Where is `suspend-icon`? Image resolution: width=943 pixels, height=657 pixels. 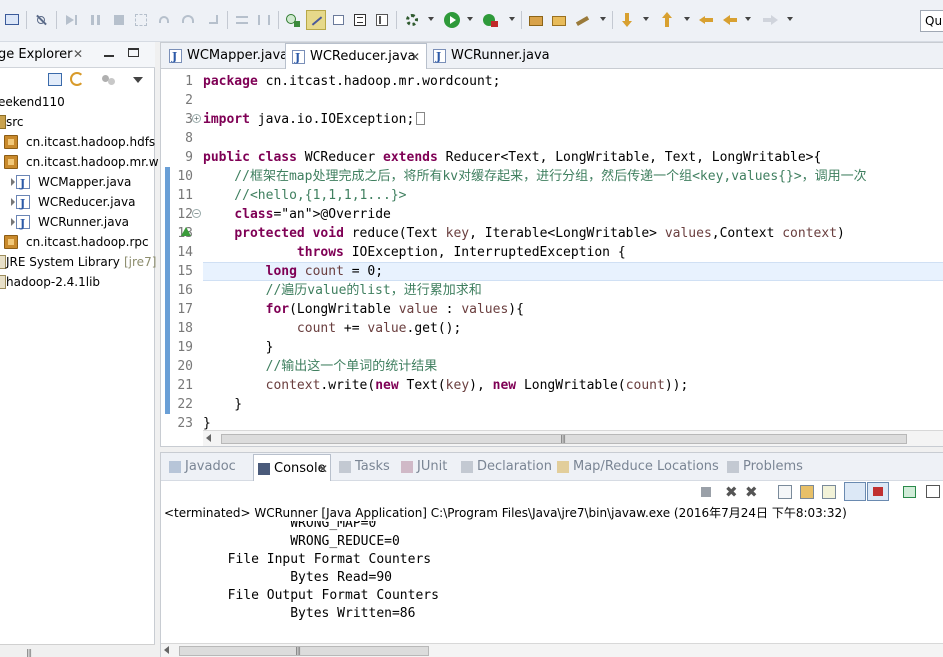
suspend-icon is located at coordinates (96, 20).